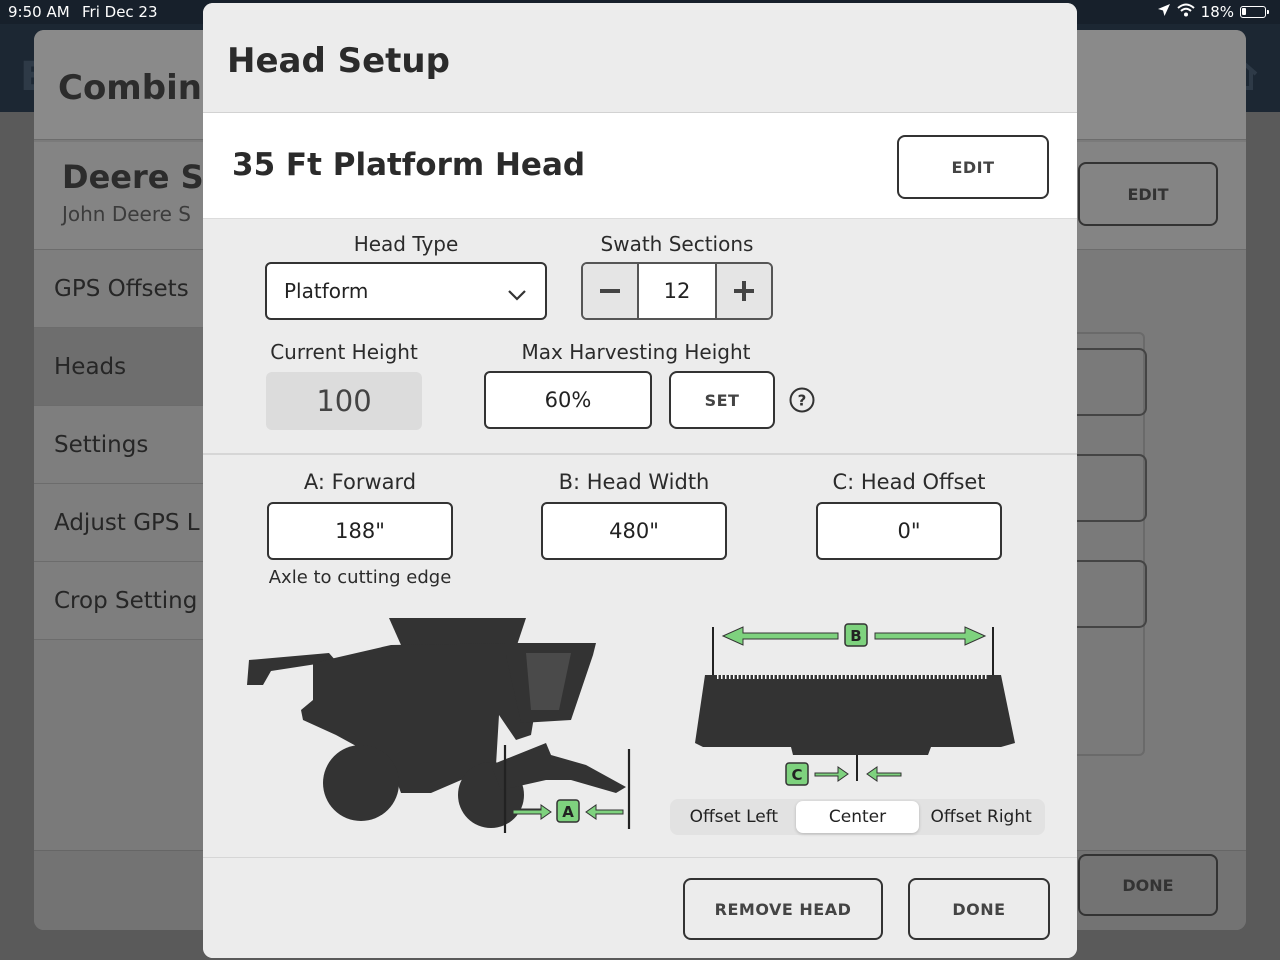 The height and width of the screenshot is (960, 1280). I want to click on swath-sections-stepper: 12, so click(677, 291).